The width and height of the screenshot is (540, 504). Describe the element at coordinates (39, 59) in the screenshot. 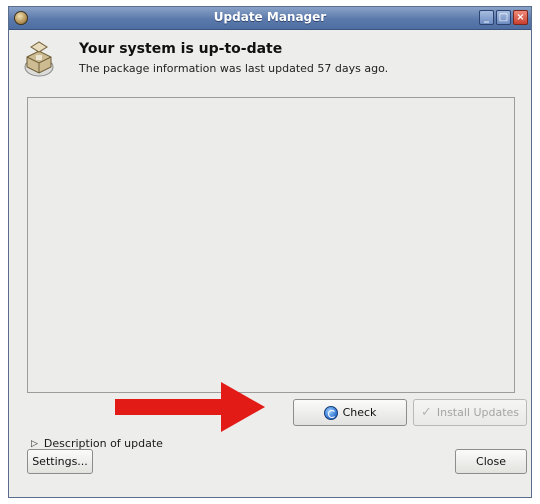

I see `package-box-icon` at that location.